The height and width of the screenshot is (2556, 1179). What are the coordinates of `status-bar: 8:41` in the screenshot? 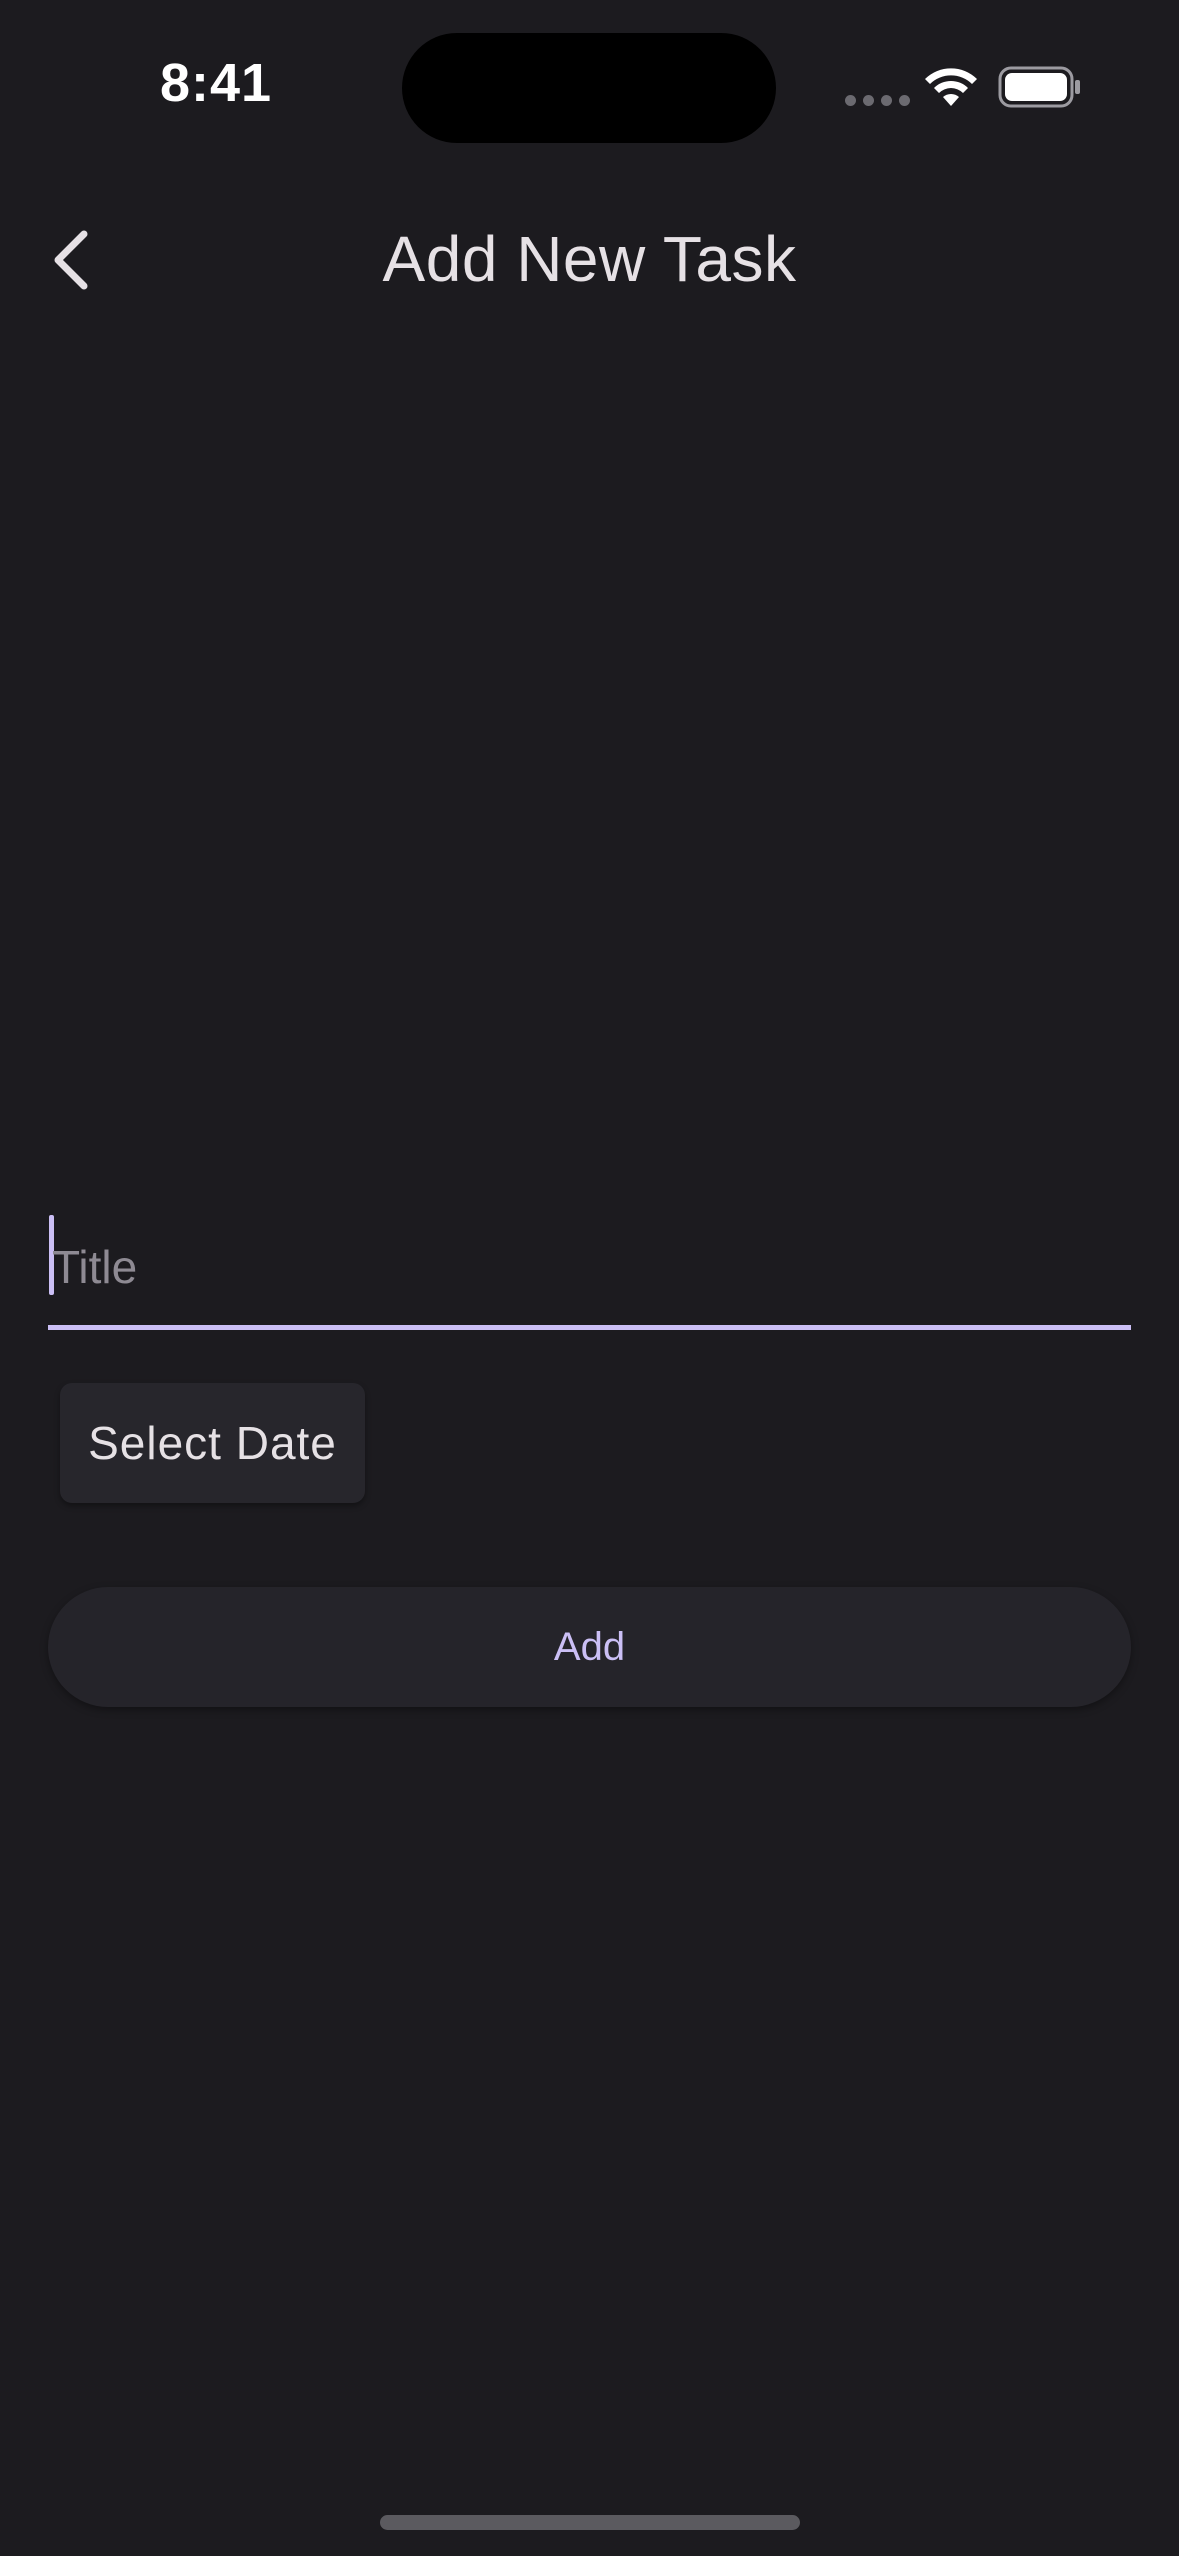 It's located at (589, 85).